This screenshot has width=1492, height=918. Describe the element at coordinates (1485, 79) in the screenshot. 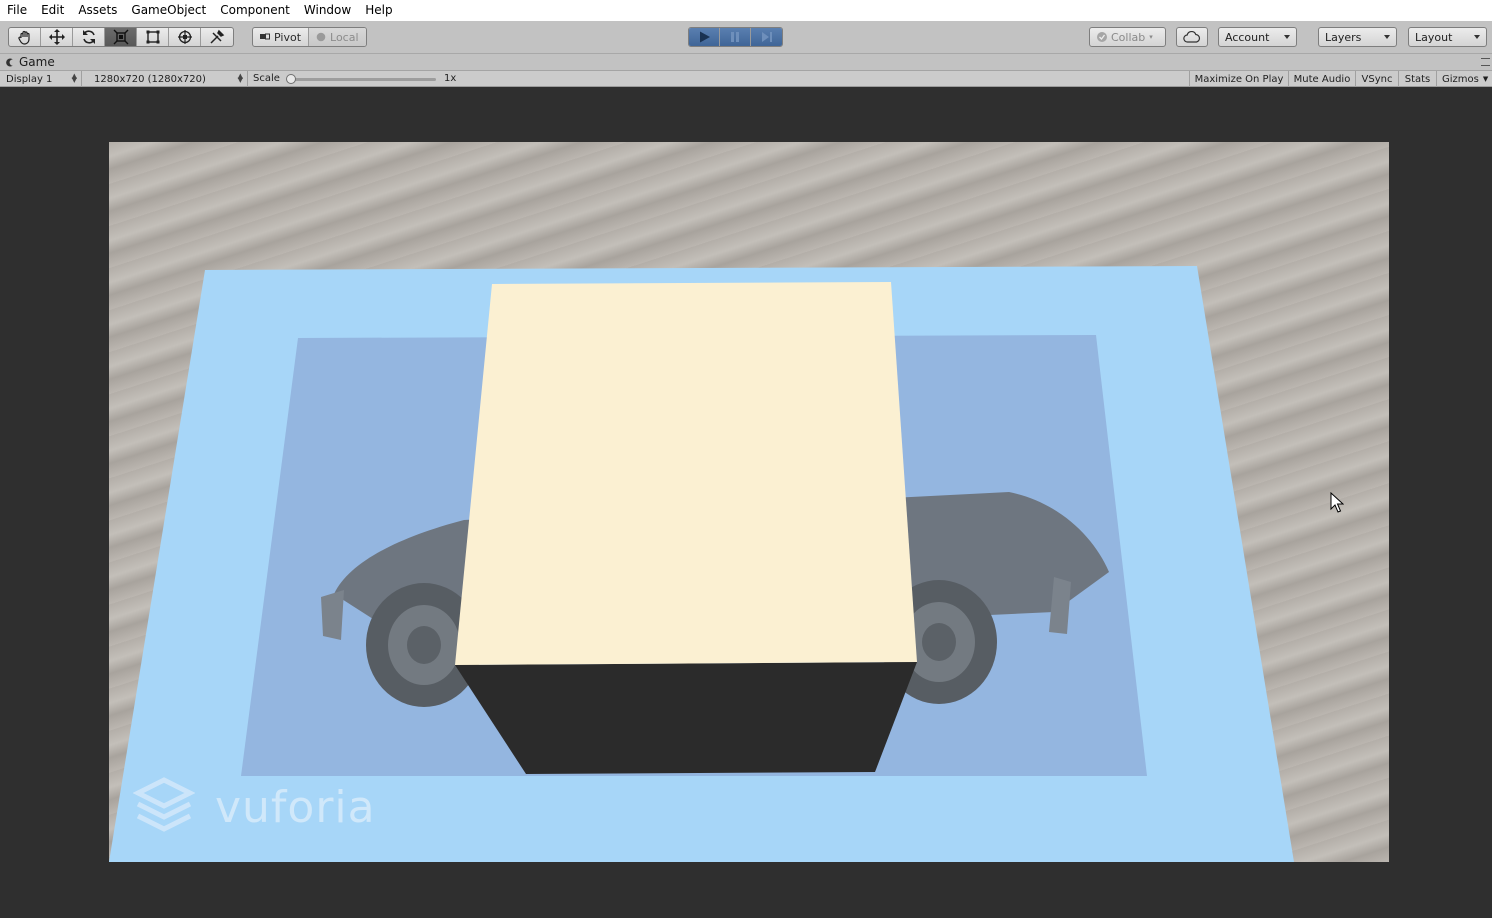

I see `chevron-down-icon: ▼` at that location.